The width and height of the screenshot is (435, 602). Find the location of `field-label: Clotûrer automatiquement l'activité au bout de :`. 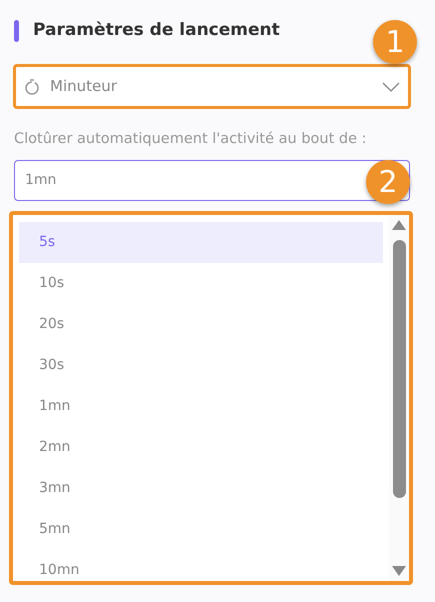

field-label: Clotûrer automatiquement l'activité au bout de : is located at coordinates (191, 139).